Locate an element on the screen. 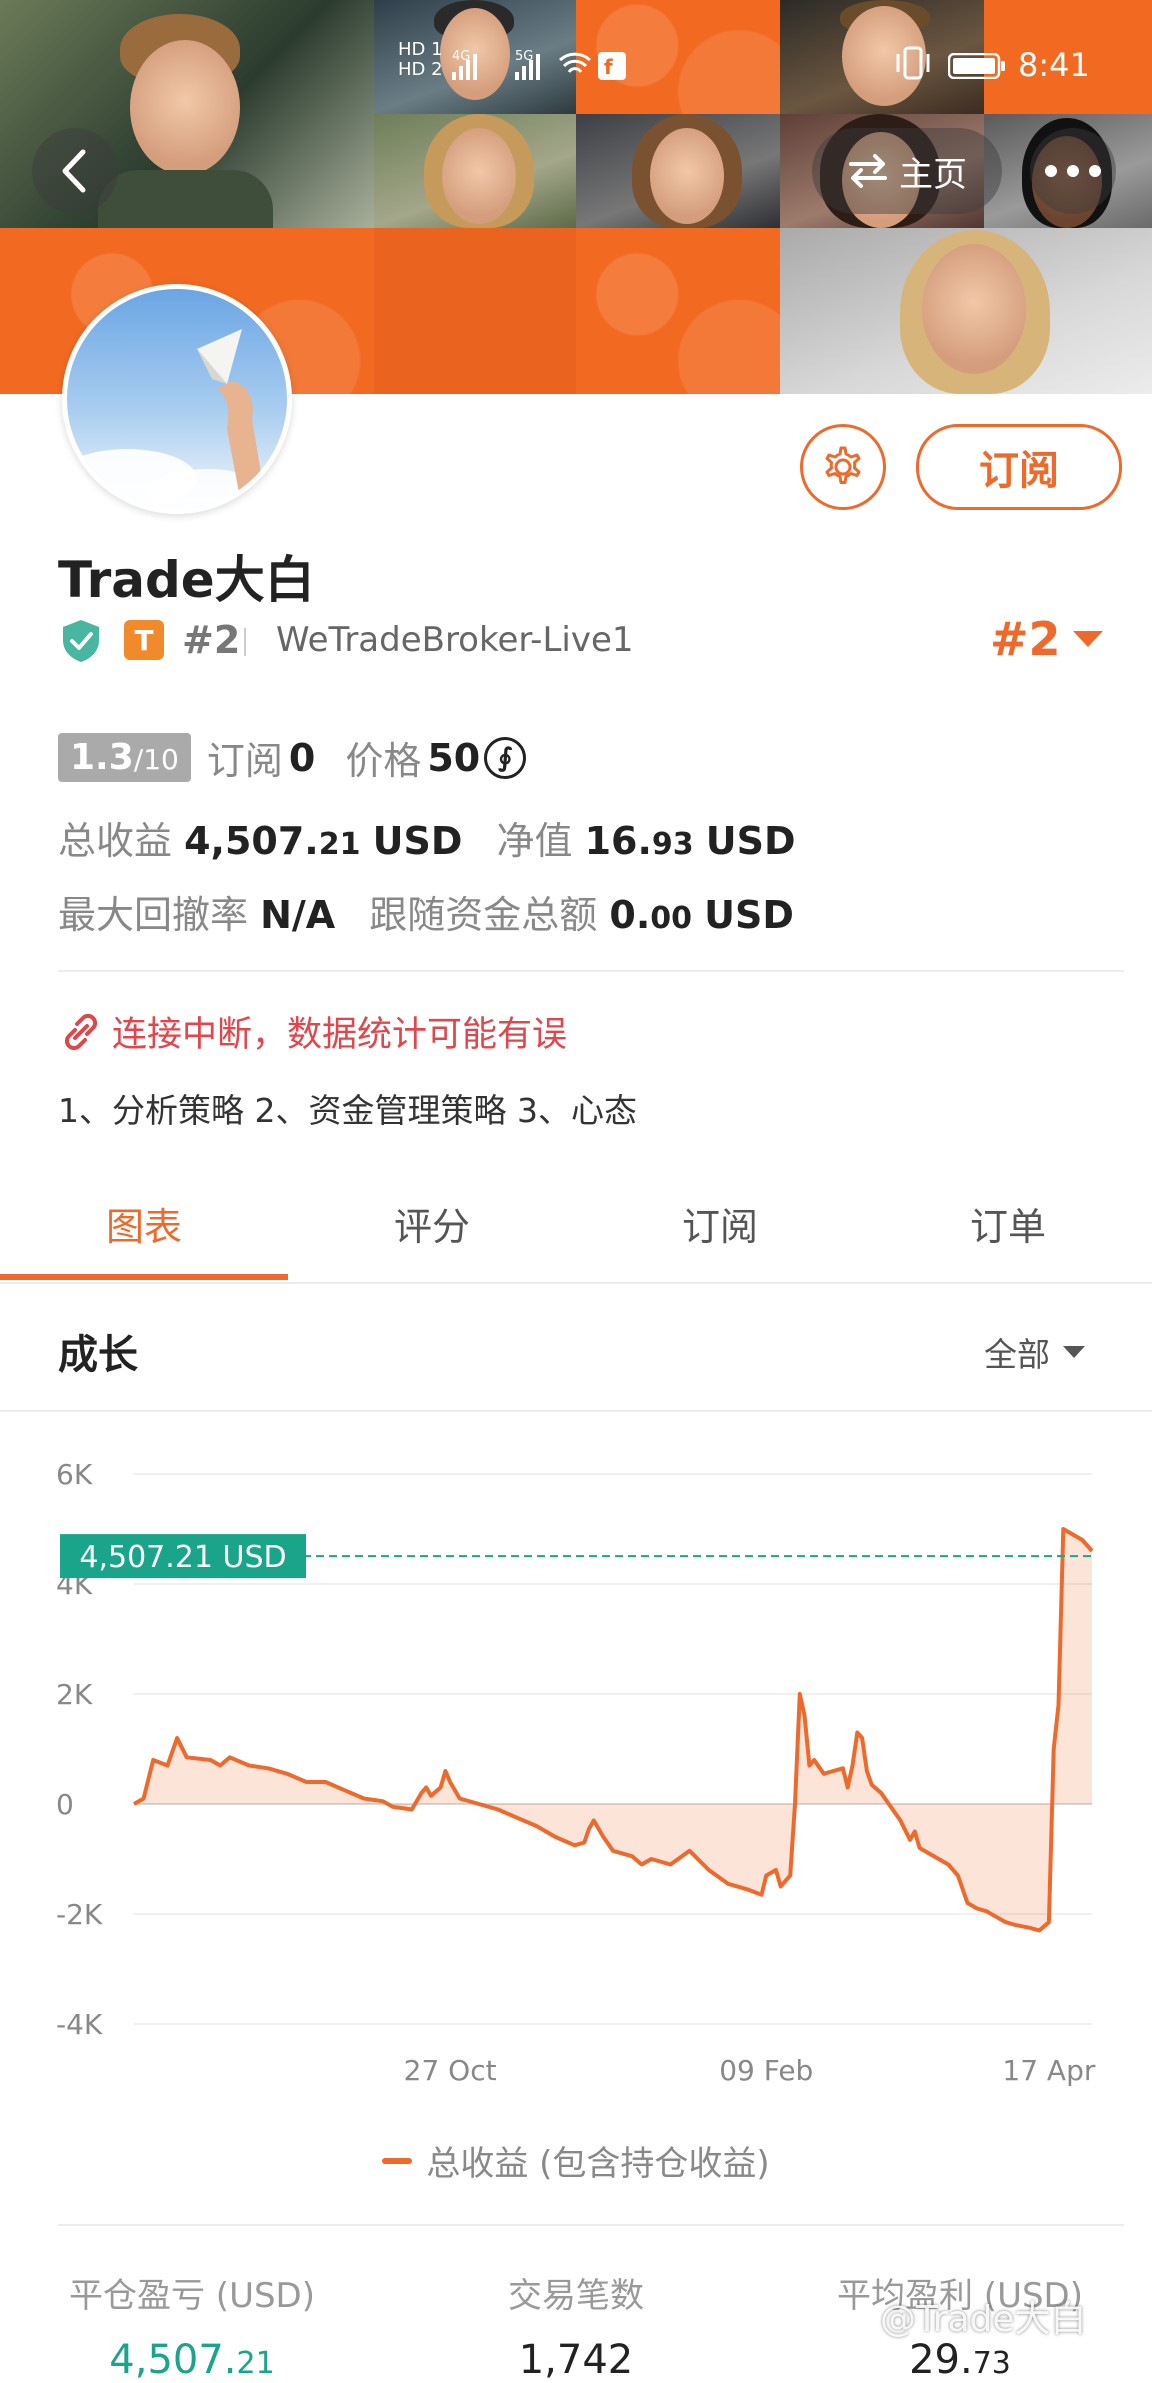 The image size is (1152, 2383). net-label: 净值 is located at coordinates (534, 841).